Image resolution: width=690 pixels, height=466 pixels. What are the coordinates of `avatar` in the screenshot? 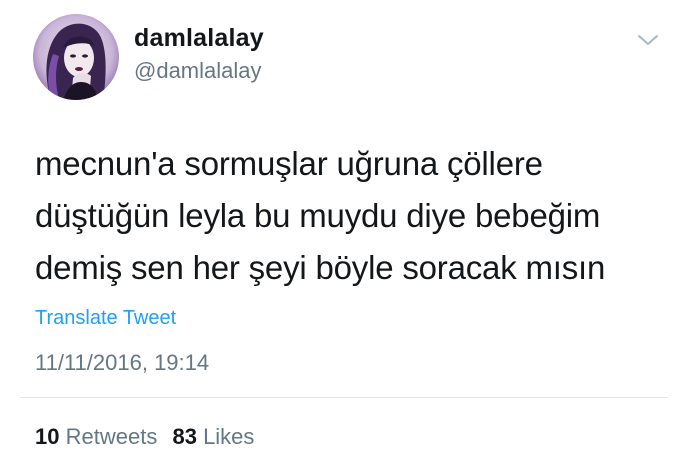 It's located at (76, 57).